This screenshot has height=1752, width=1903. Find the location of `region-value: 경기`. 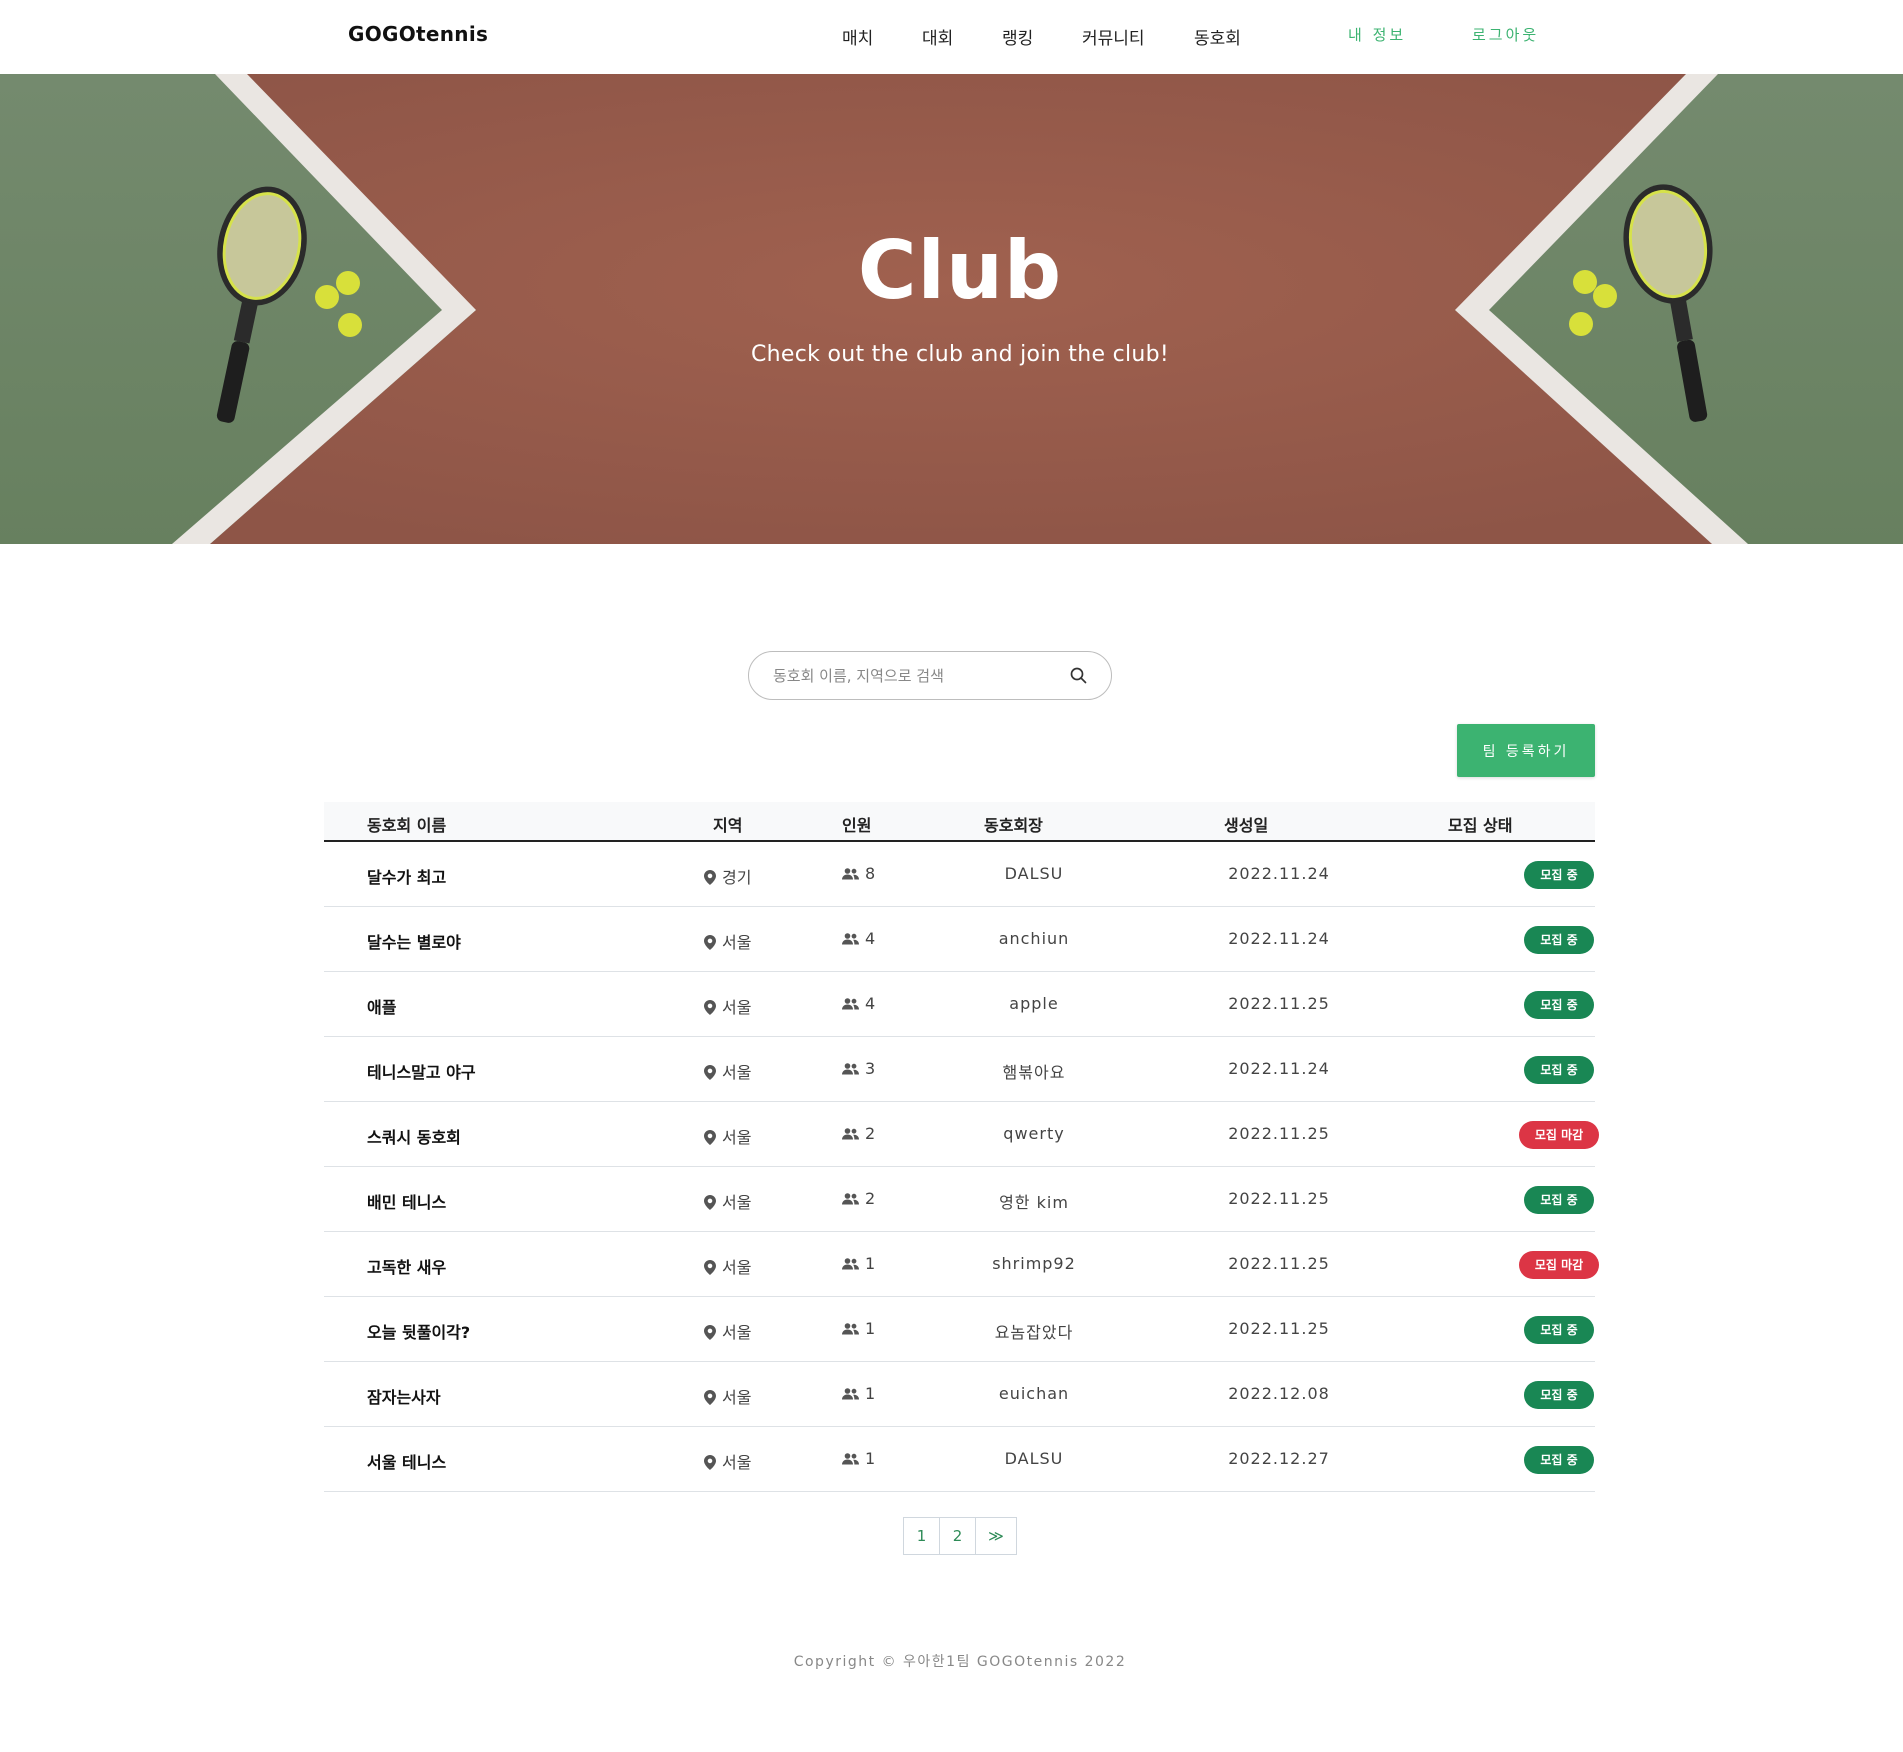

region-value: 경기 is located at coordinates (737, 877).